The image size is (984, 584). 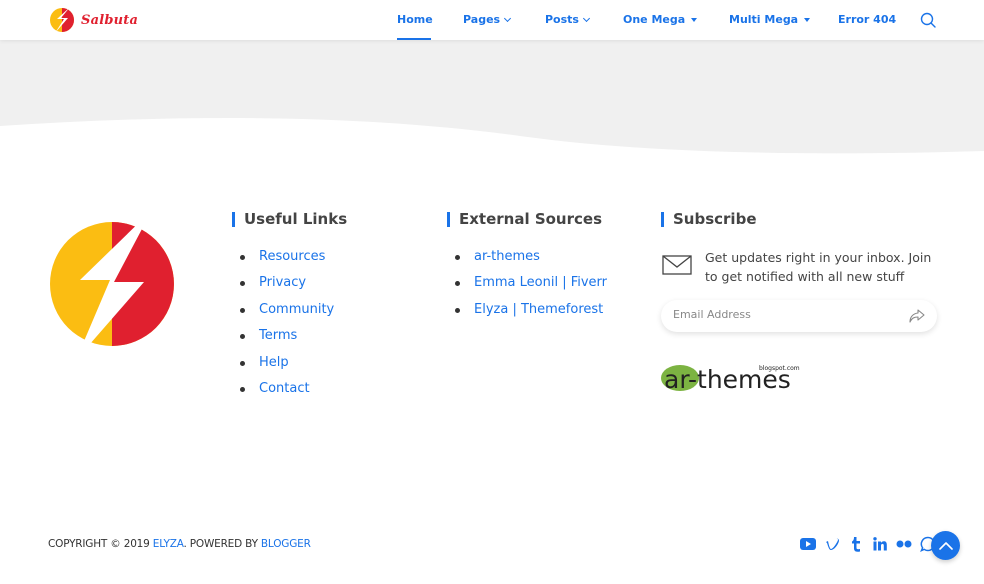 I want to click on subscribe-title: Subscribe, so click(x=709, y=219).